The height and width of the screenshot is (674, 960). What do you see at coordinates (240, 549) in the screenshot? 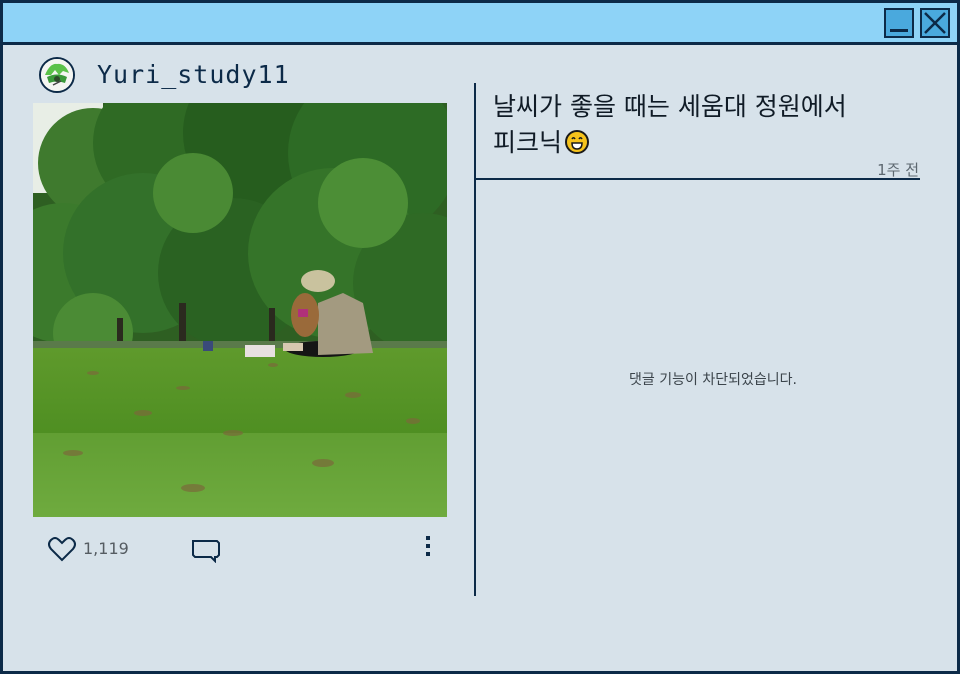
I see `post-actions: 1,119` at bounding box center [240, 549].